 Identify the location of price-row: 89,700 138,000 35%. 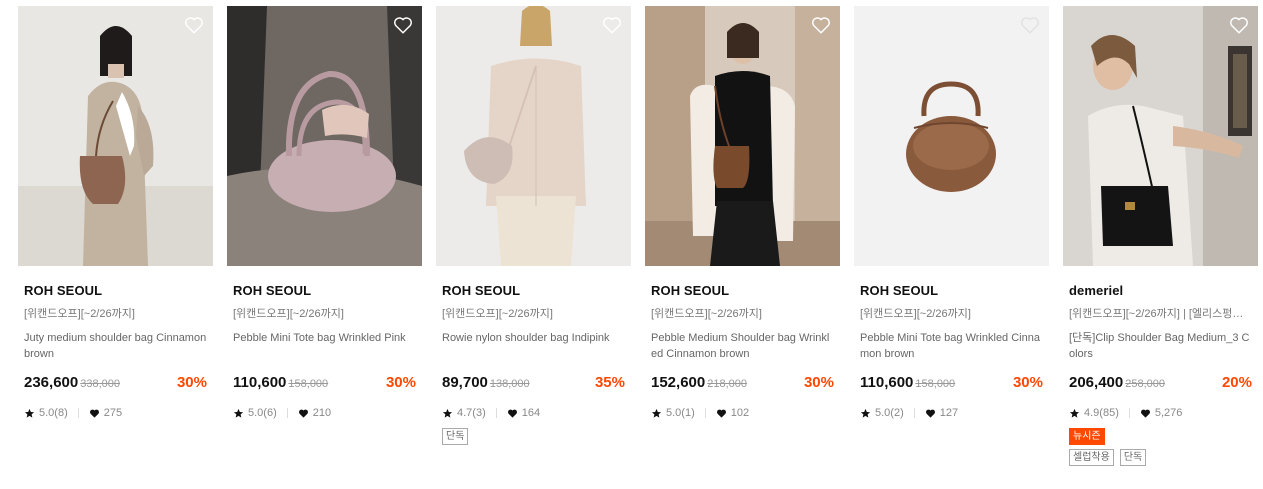
(533, 384).